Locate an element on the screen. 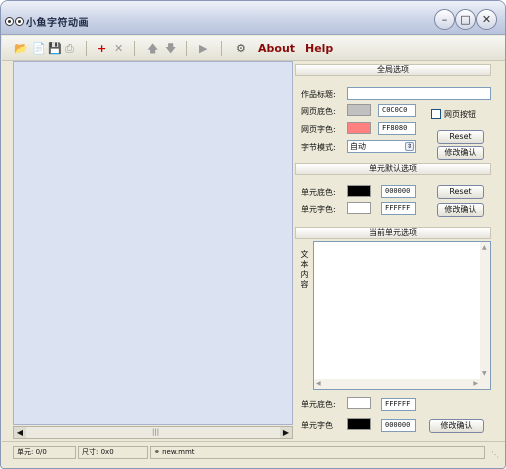  text-horizontal-scrollbar: ◀ ▶ is located at coordinates (397, 384).